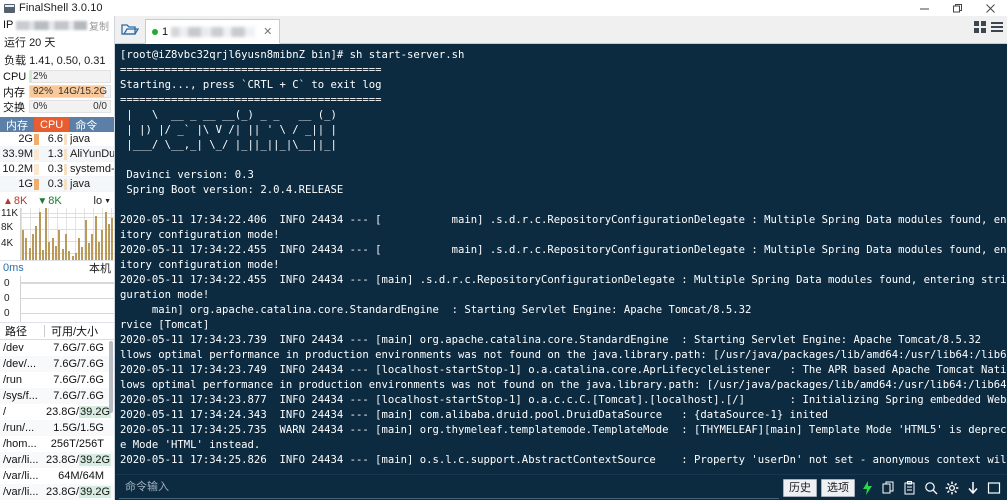 This screenshot has height=500, width=1007. I want to click on download-icon, so click(972, 487).